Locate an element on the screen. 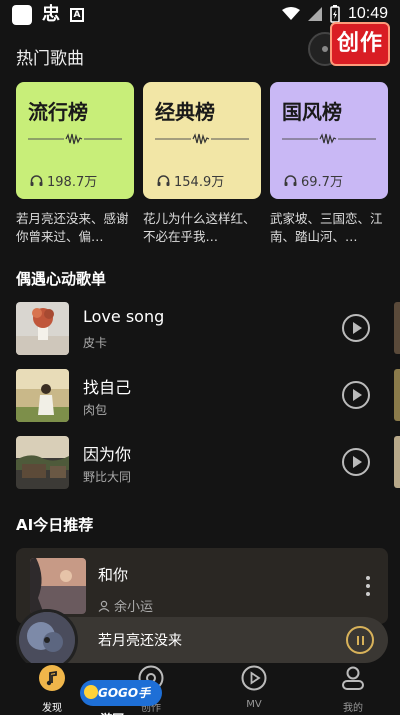 The image size is (400, 715). ai-song-cover is located at coordinates (58, 586).